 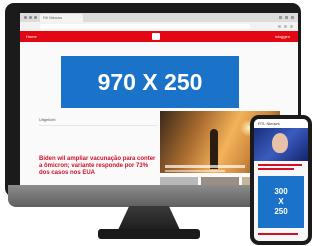 I want to click on desktop-ad-banner: 970 X 250, so click(x=150, y=82).